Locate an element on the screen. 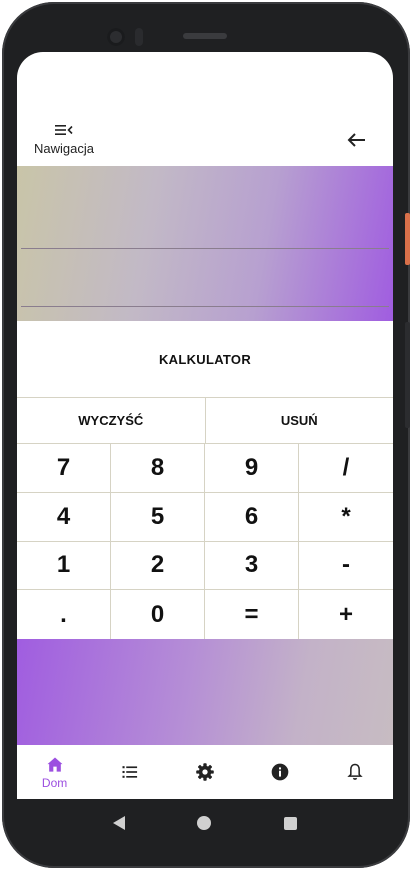 The width and height of the screenshot is (414, 873). bottom-nav-settings is located at coordinates (204, 772).